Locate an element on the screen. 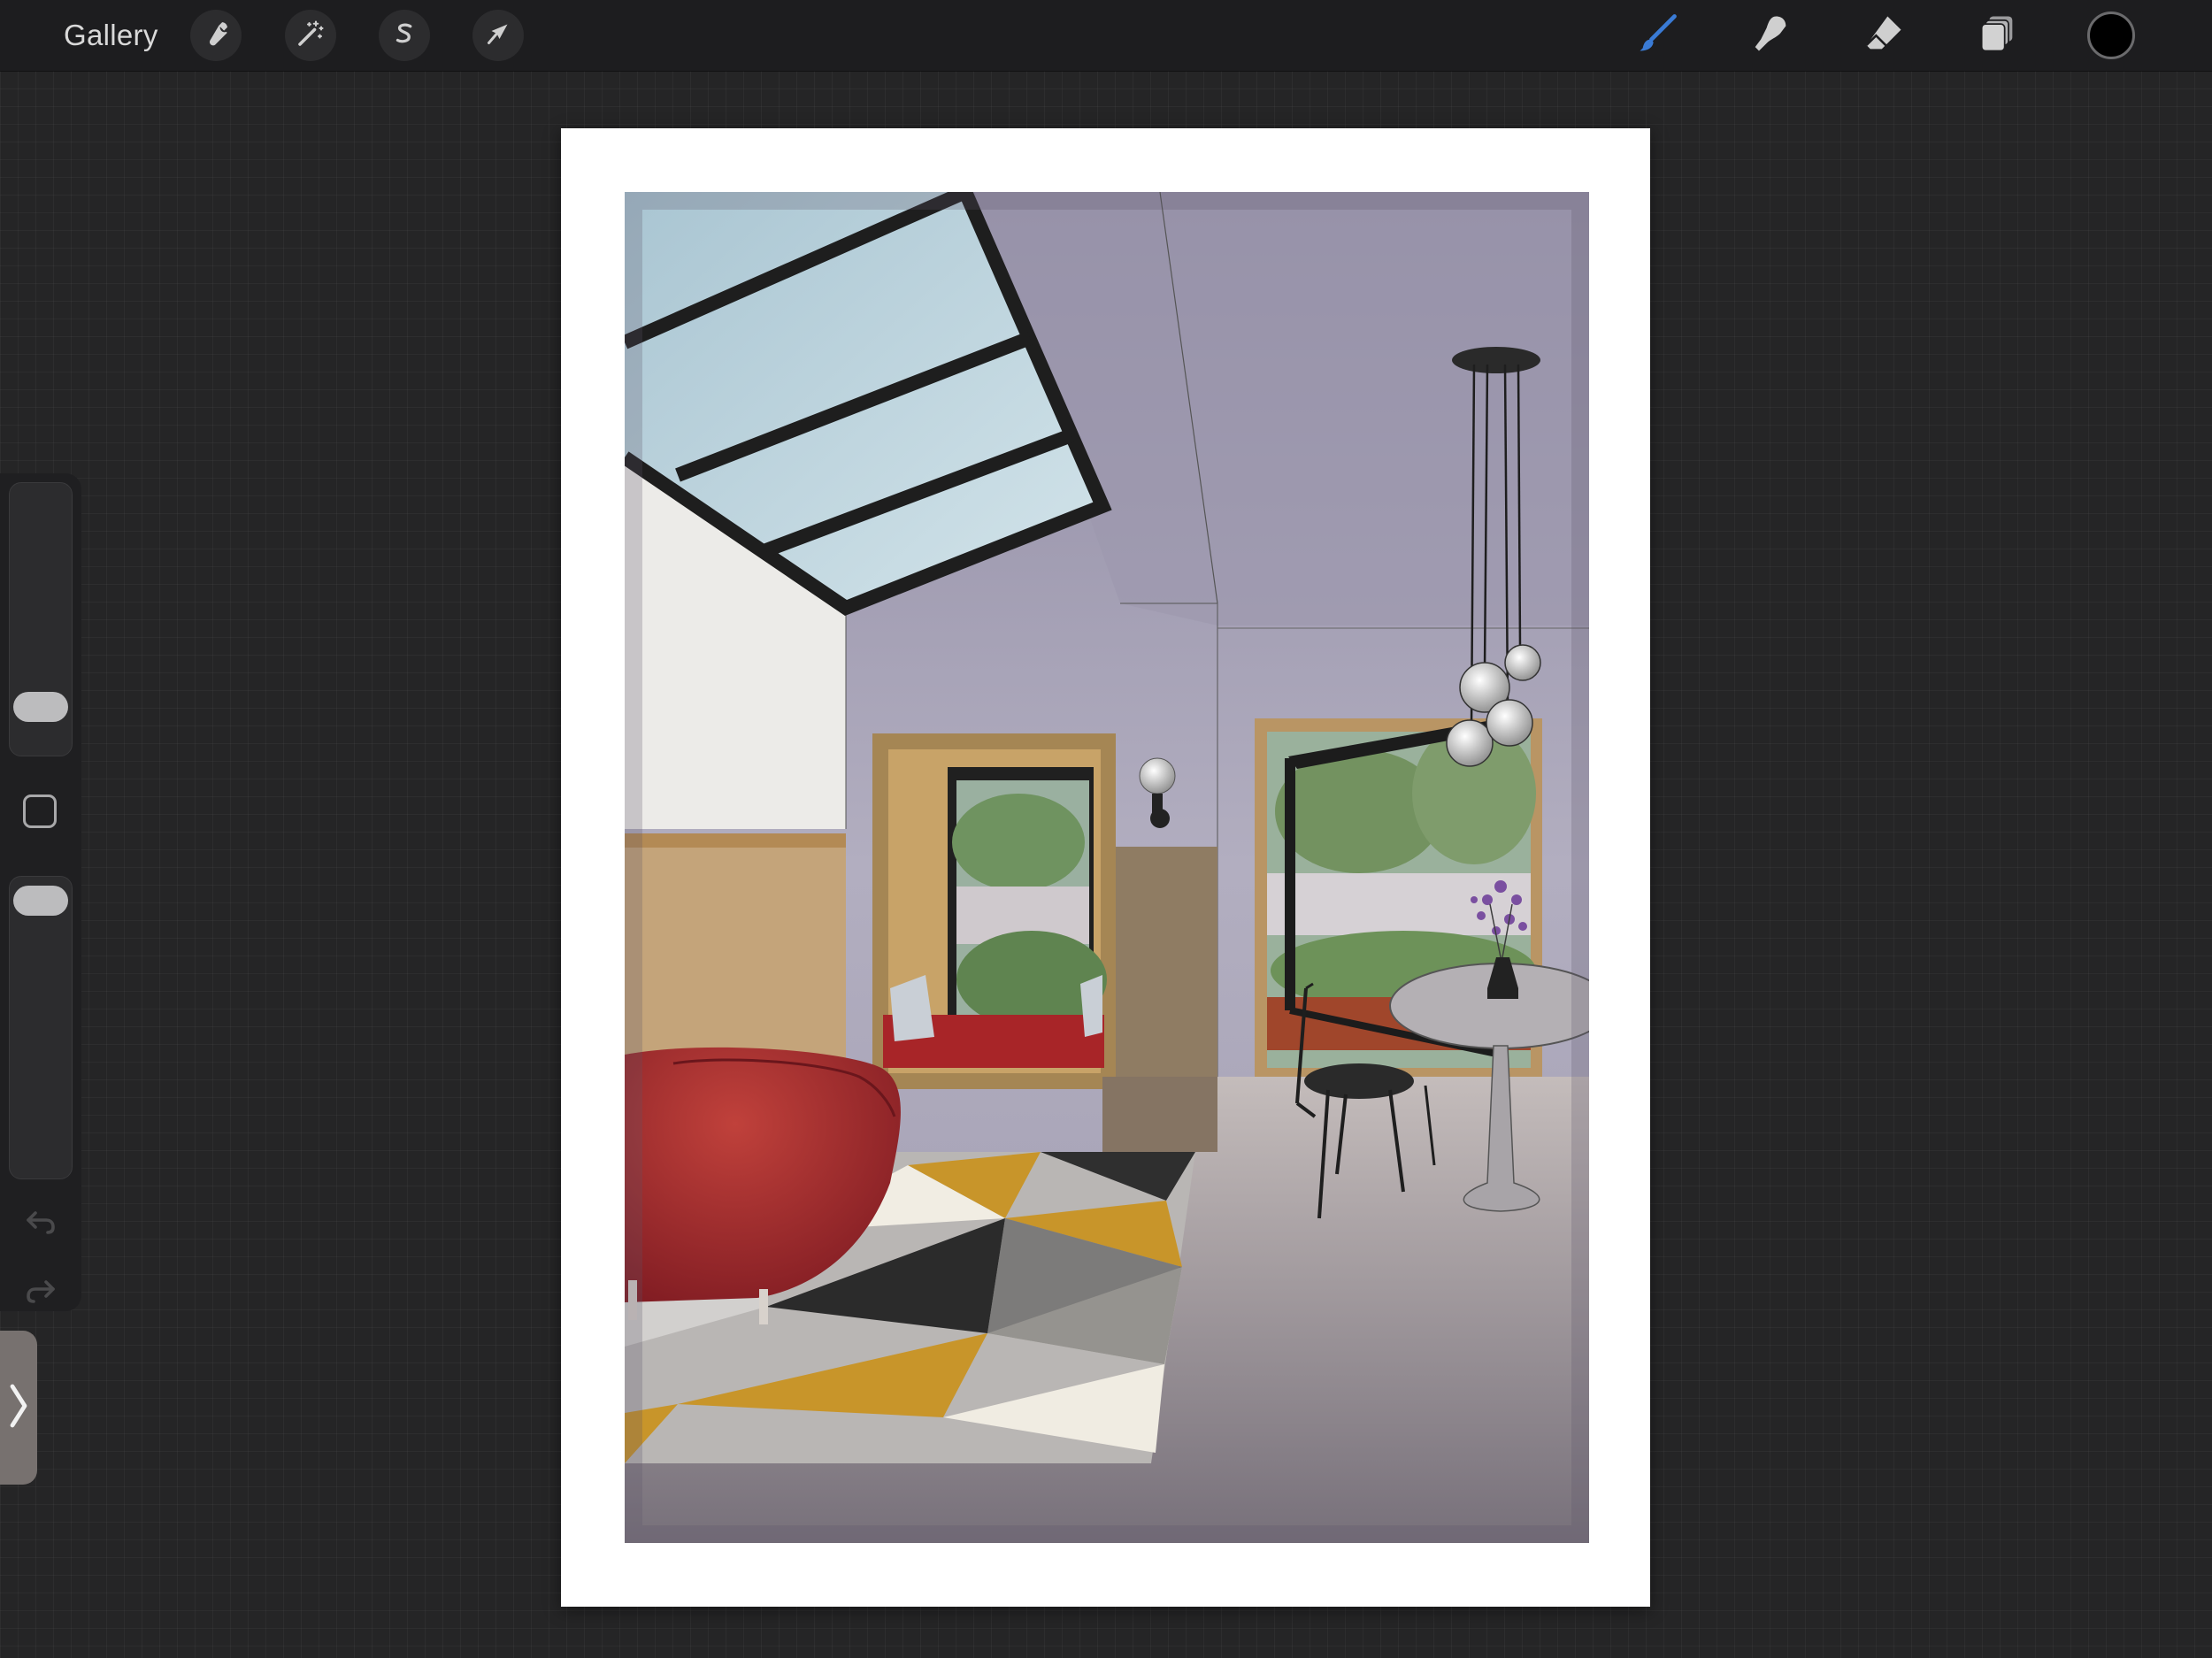 This screenshot has width=2212, height=1658. adjustments-button is located at coordinates (310, 35).